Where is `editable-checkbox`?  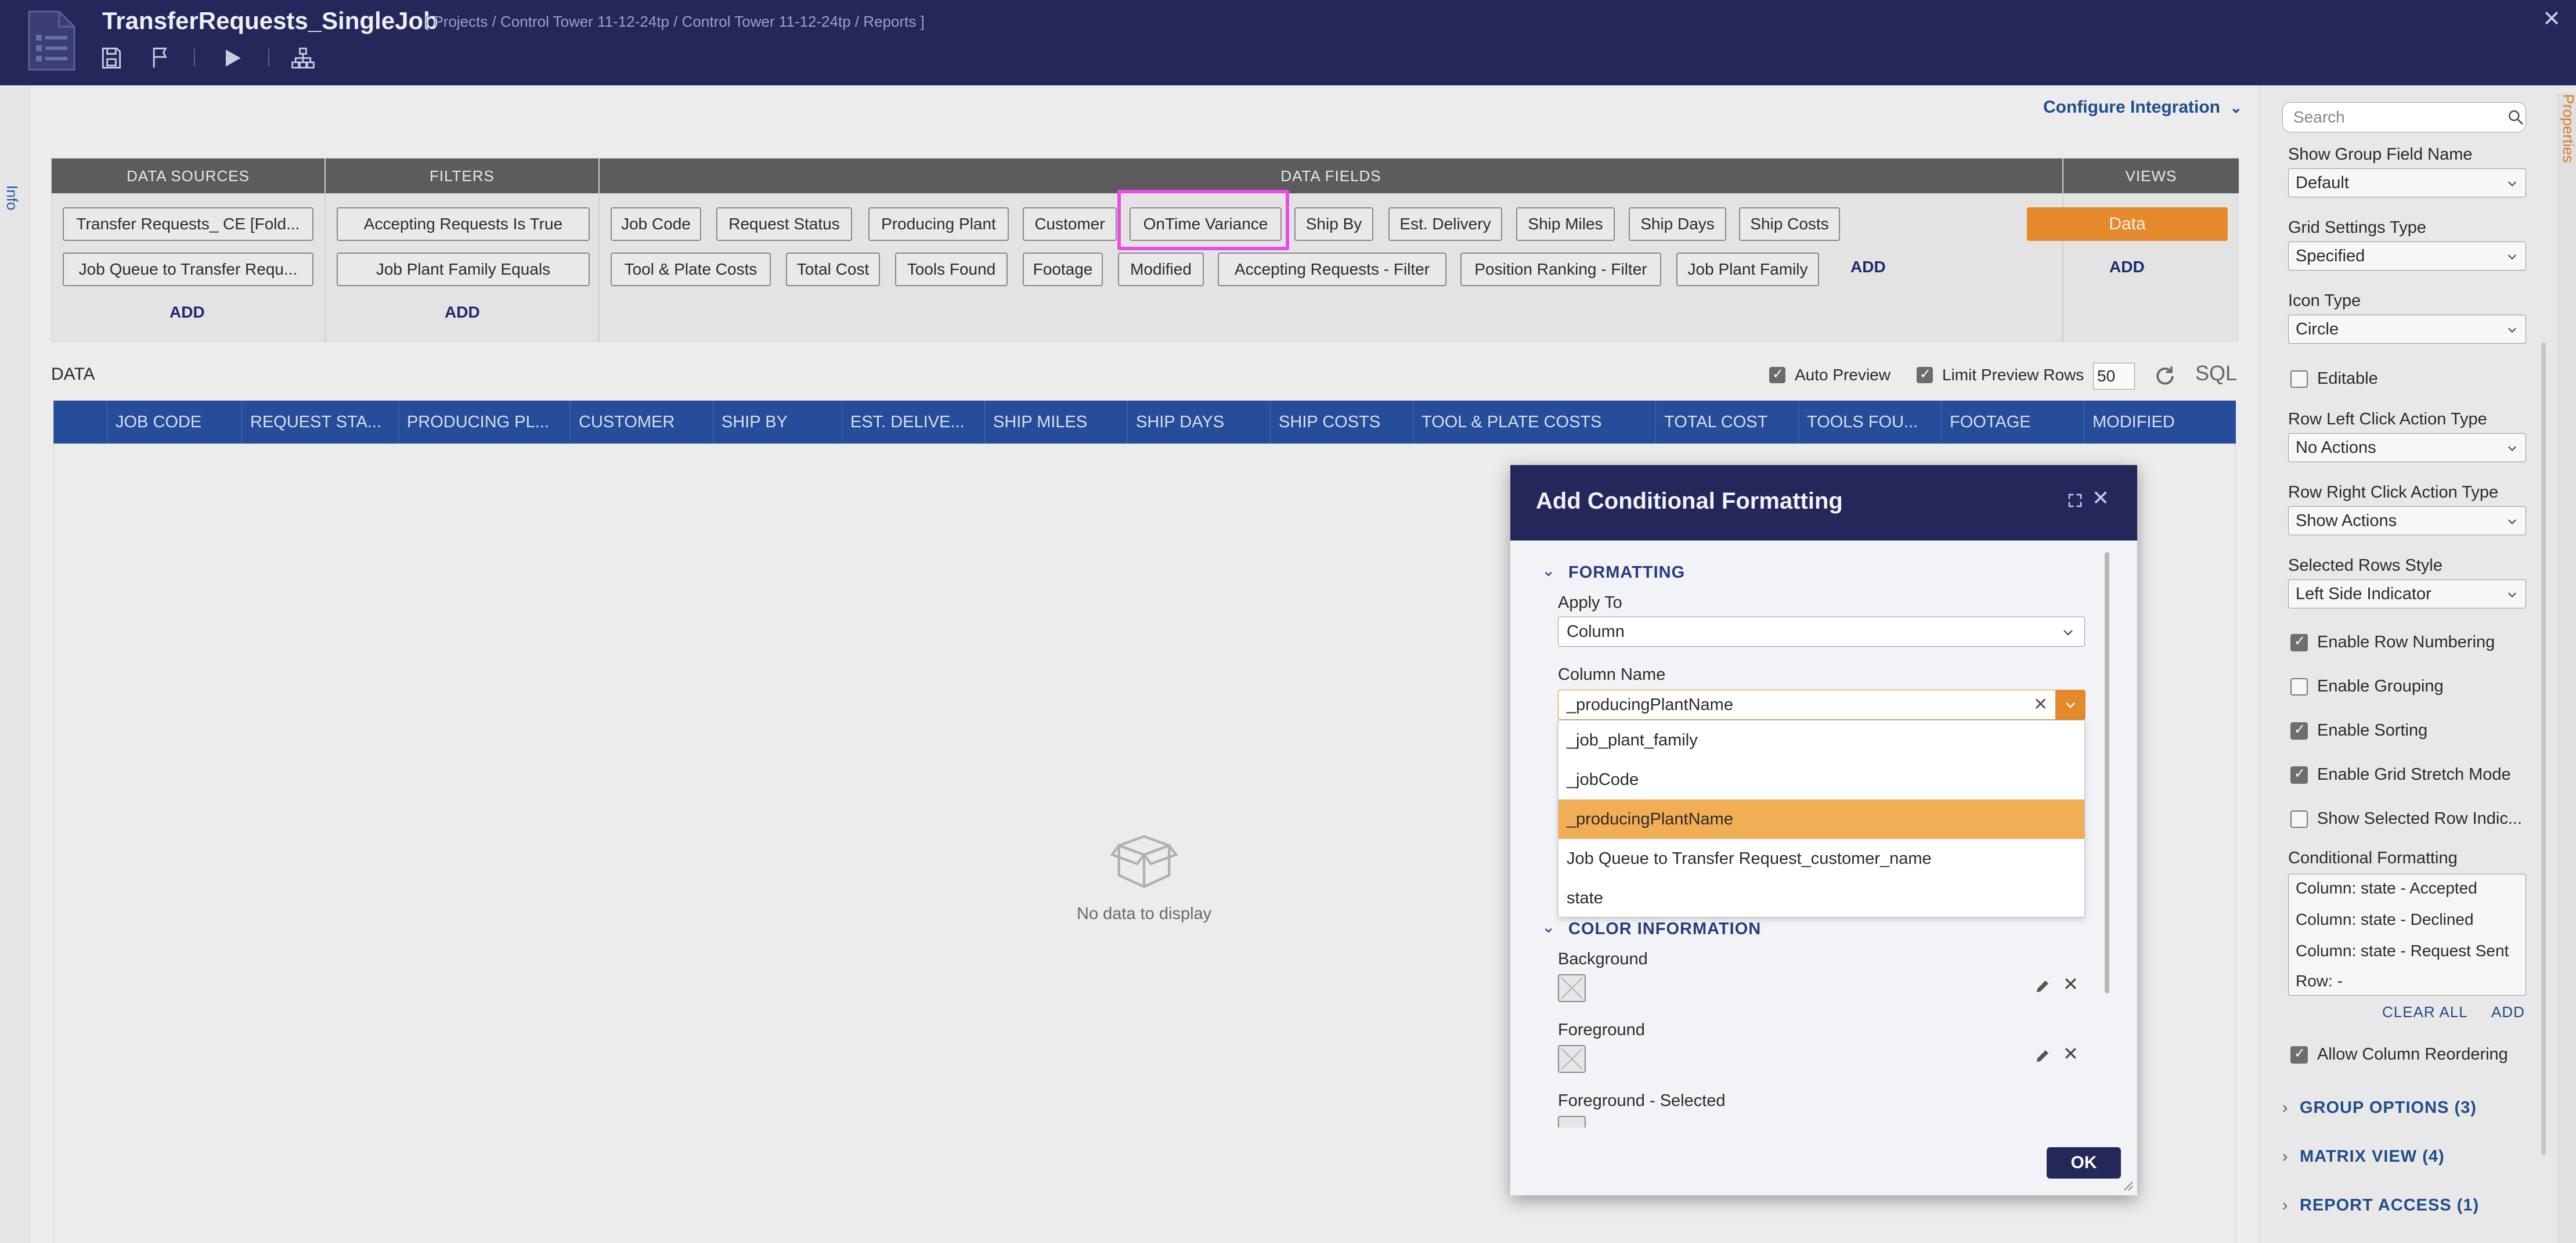 editable-checkbox is located at coordinates (2299, 379).